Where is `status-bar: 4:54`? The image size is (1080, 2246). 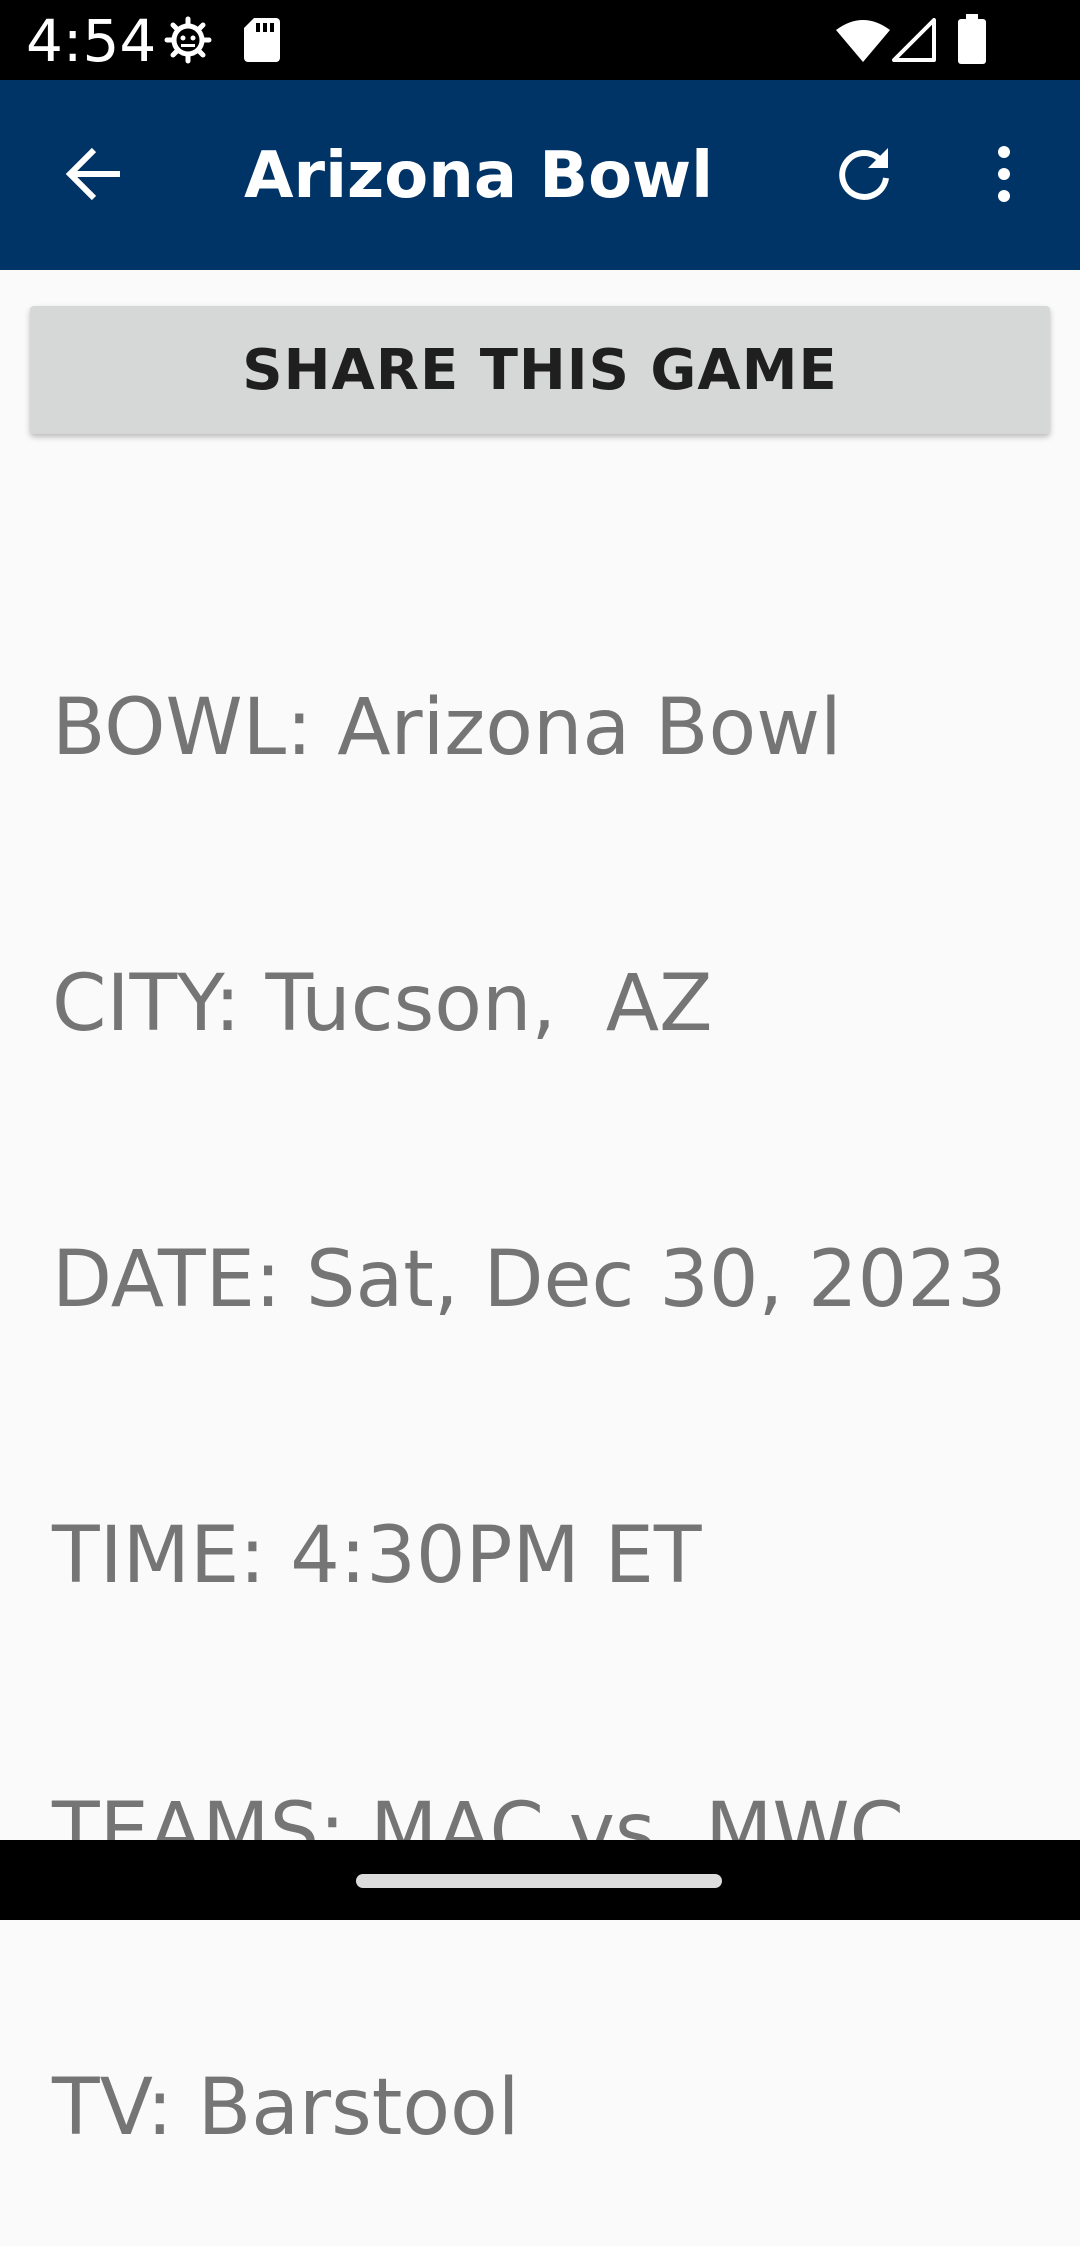
status-bar: 4:54 is located at coordinates (540, 40).